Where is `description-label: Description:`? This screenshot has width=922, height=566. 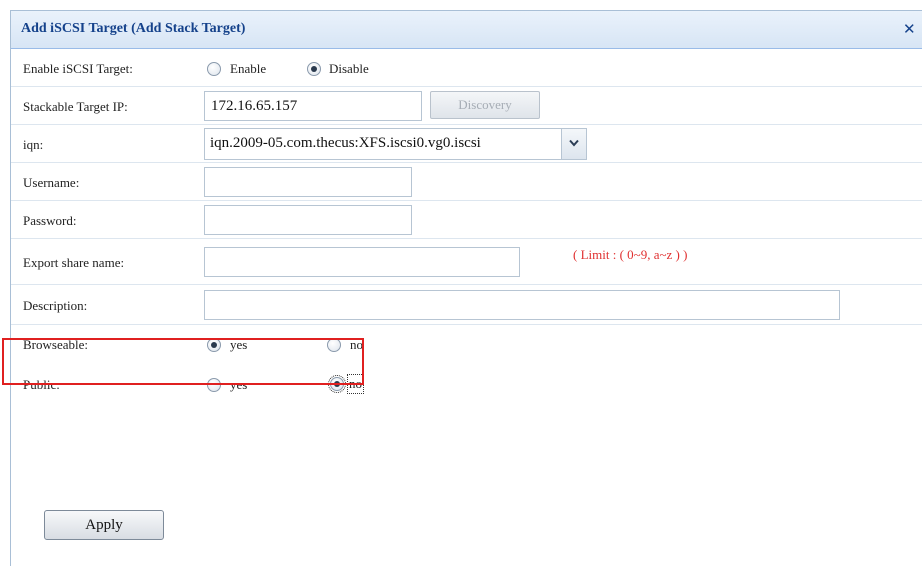
description-label: Description: is located at coordinates (55, 305).